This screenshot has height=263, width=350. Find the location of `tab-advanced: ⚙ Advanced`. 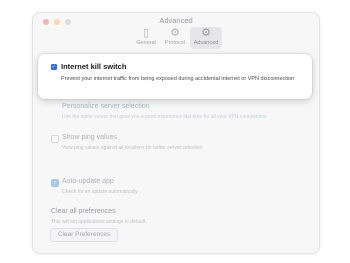

tab-advanced: ⚙ Advanced is located at coordinates (206, 38).